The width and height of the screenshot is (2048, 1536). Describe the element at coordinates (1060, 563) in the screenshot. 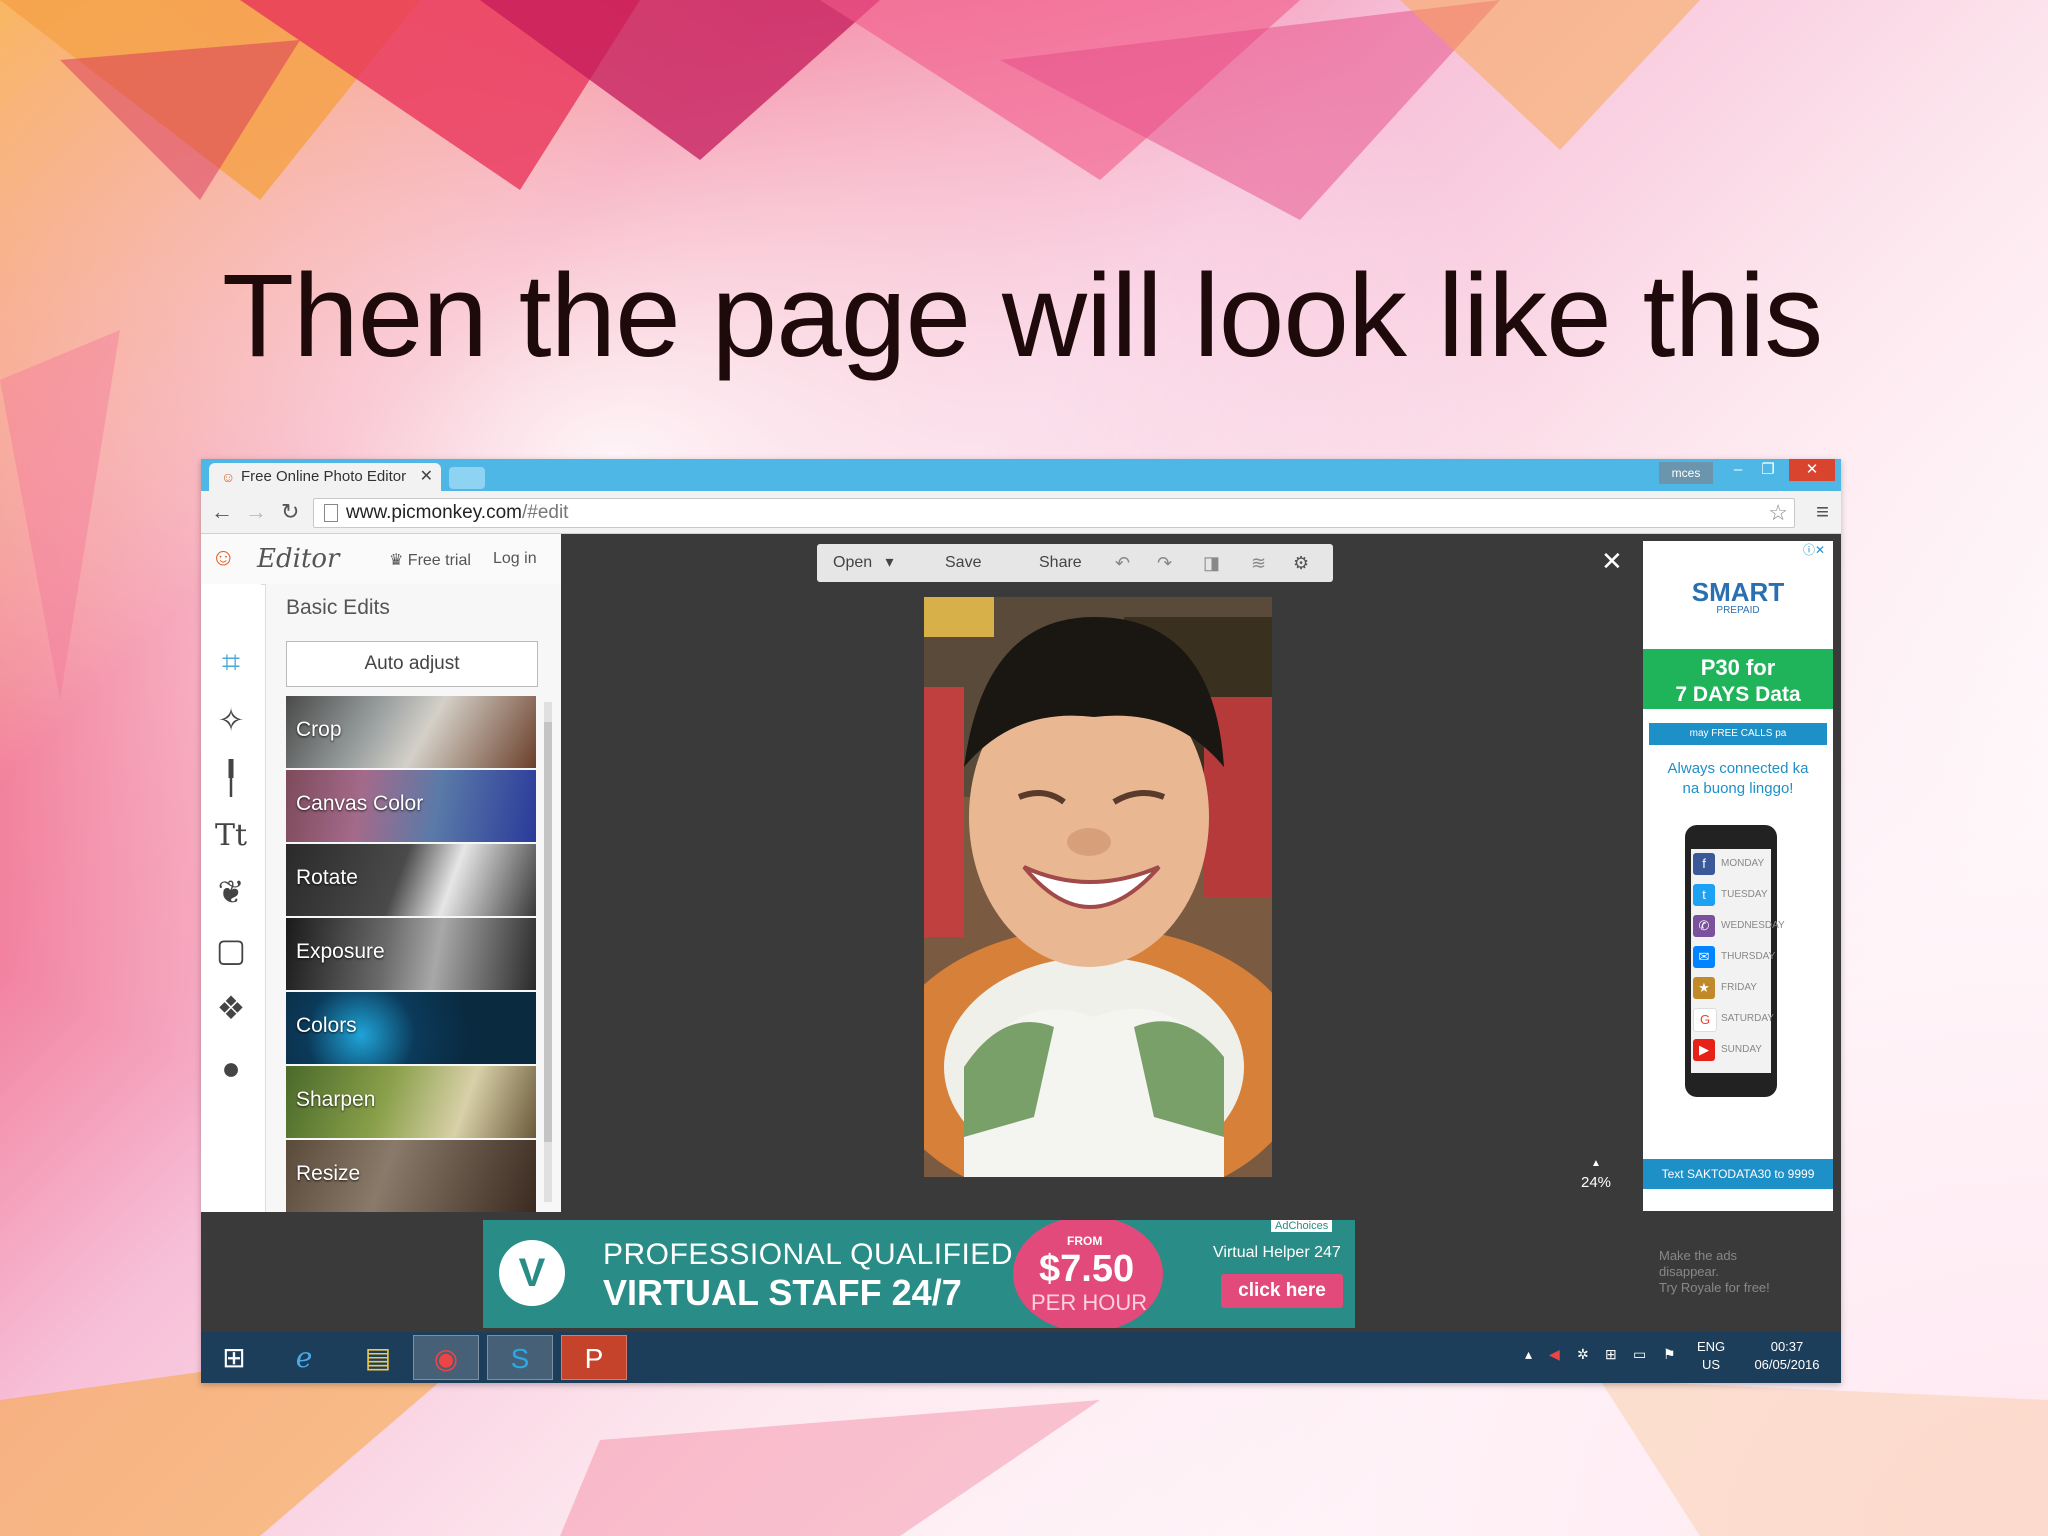

I see `share-button: Share` at that location.